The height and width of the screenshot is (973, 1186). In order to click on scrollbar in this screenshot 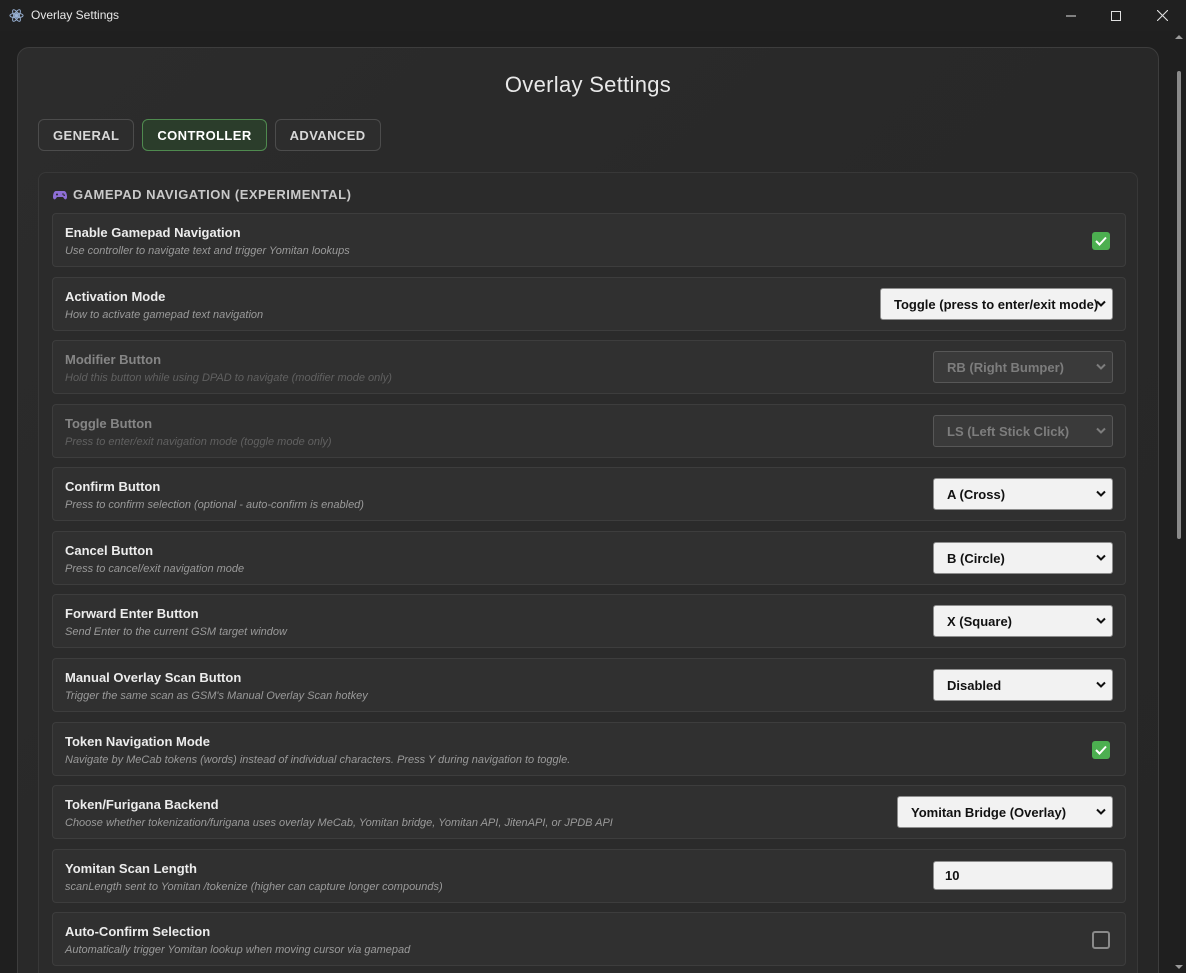, I will do `click(1179, 502)`.